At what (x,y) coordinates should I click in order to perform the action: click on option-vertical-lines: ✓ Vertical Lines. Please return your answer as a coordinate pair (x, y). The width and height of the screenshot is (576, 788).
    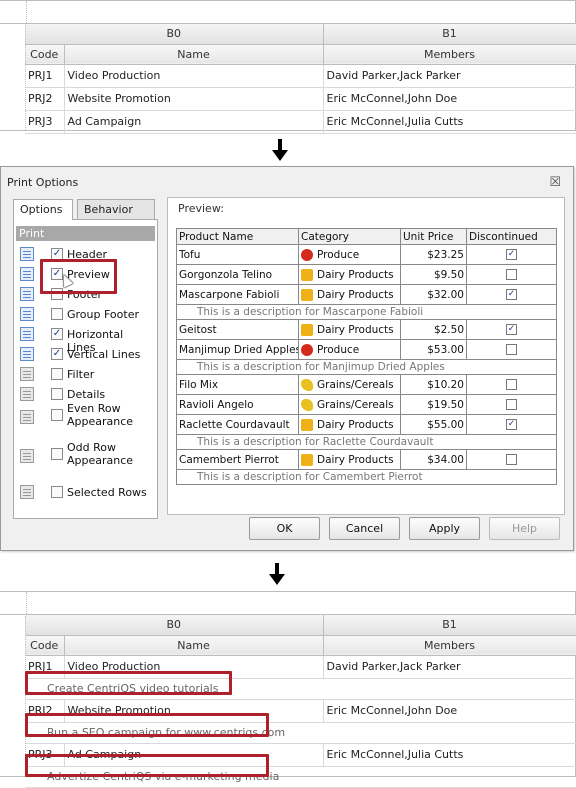
    Looking at the image, I should click on (84, 355).